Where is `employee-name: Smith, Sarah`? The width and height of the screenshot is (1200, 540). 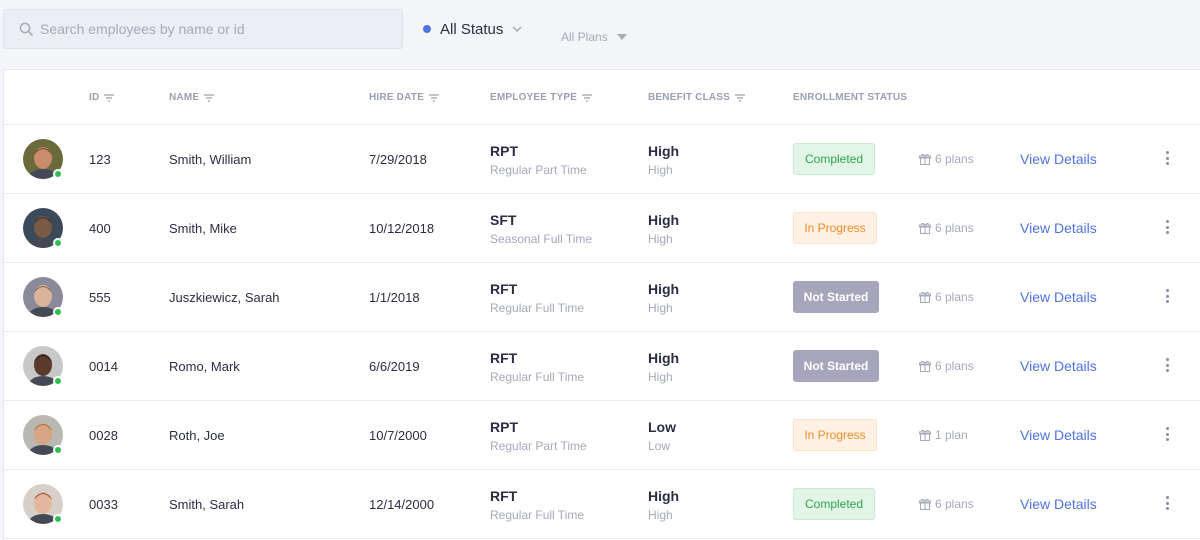 employee-name: Smith, Sarah is located at coordinates (207, 504).